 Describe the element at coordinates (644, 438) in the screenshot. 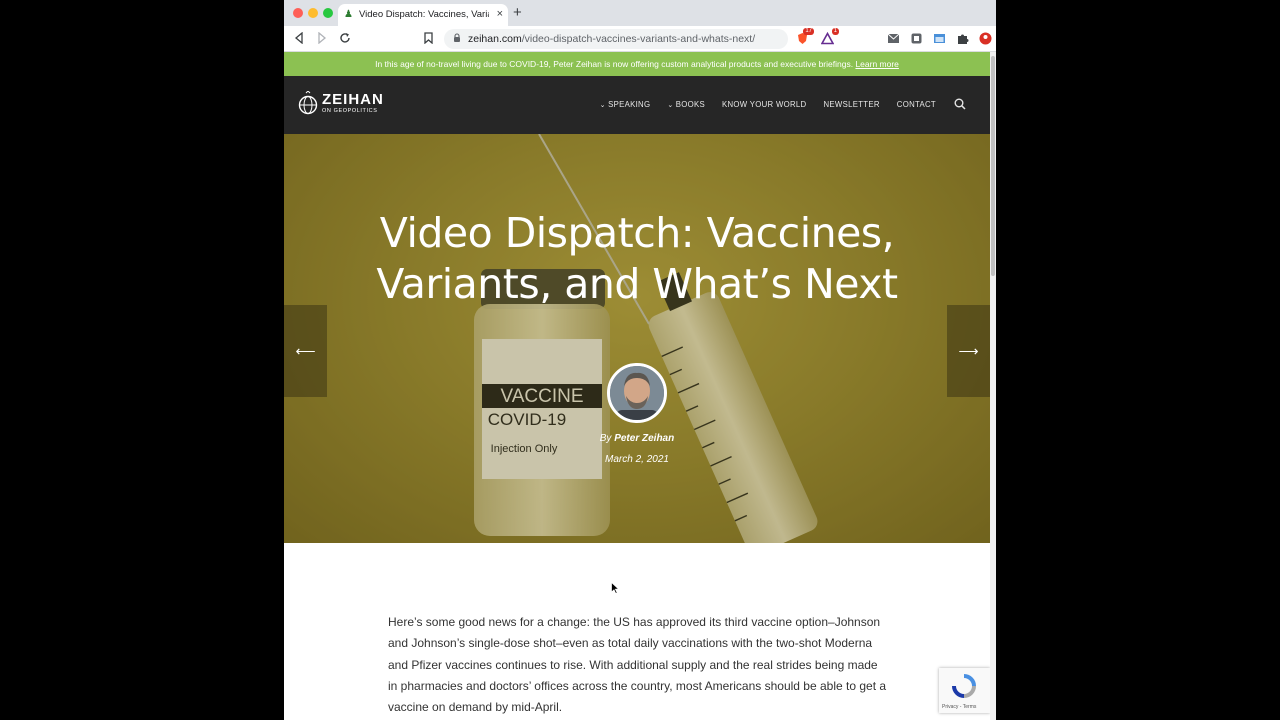

I see `author-name-link: Peter Zeihan` at that location.